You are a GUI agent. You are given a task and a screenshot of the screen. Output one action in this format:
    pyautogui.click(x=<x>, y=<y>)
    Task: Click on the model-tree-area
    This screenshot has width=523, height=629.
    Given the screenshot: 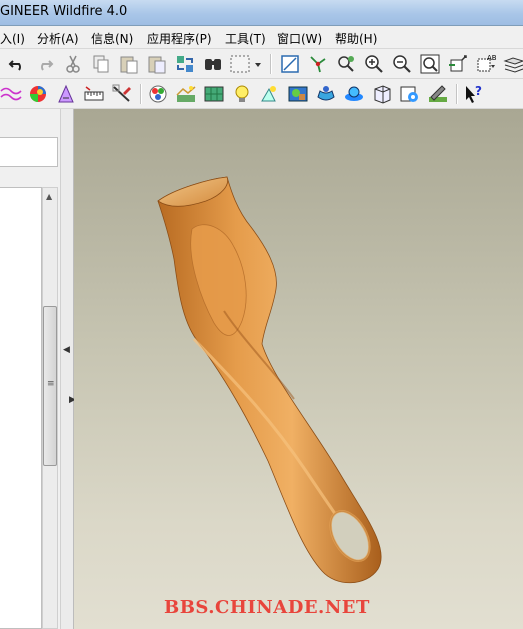 What is the action you would take?
    pyautogui.click(x=21, y=408)
    